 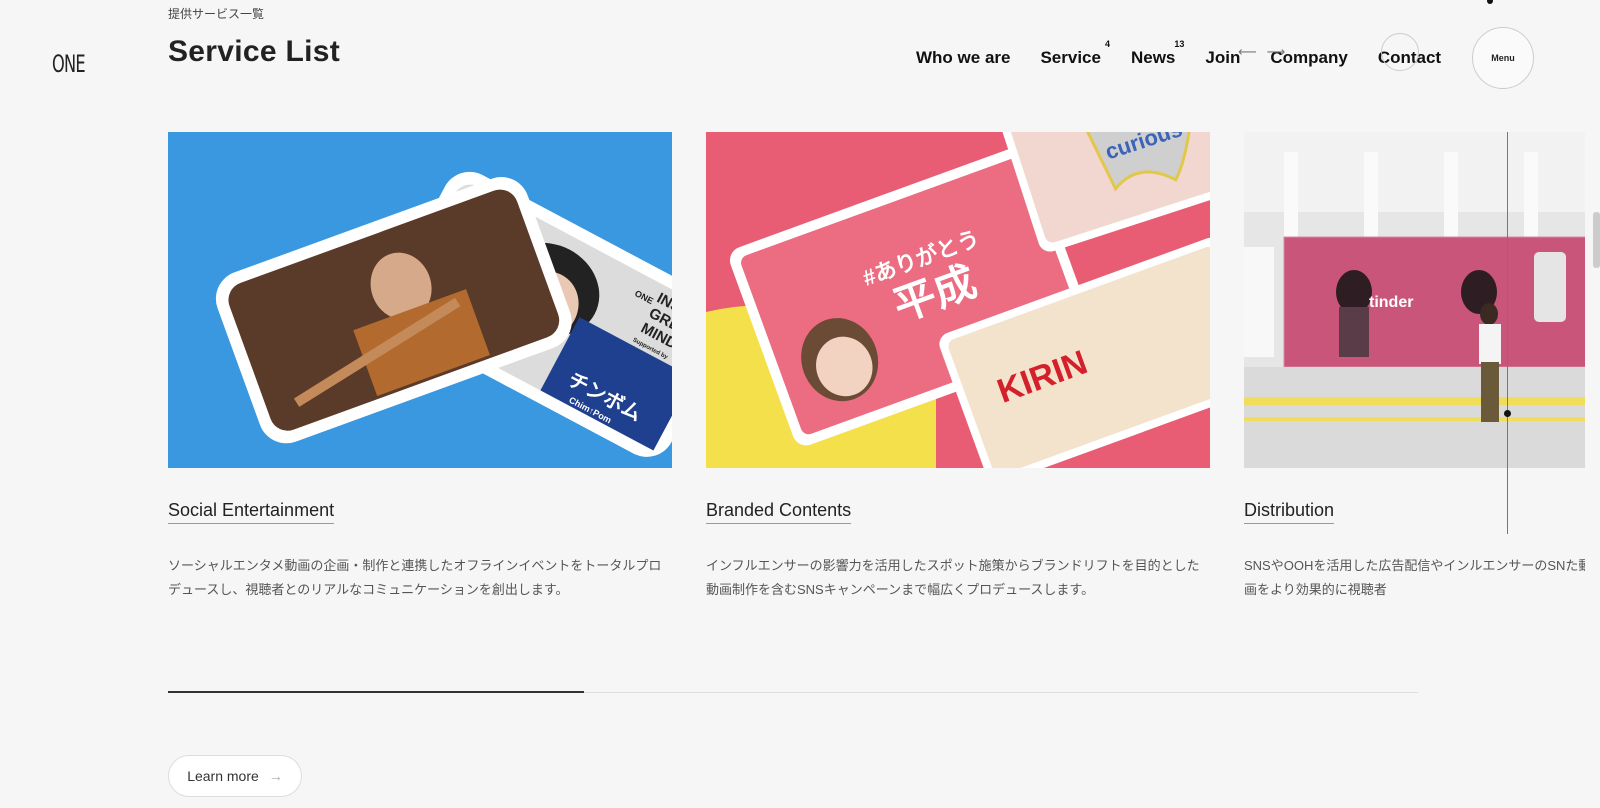 What do you see at coordinates (1507, 333) in the screenshot?
I see `cursor-line` at bounding box center [1507, 333].